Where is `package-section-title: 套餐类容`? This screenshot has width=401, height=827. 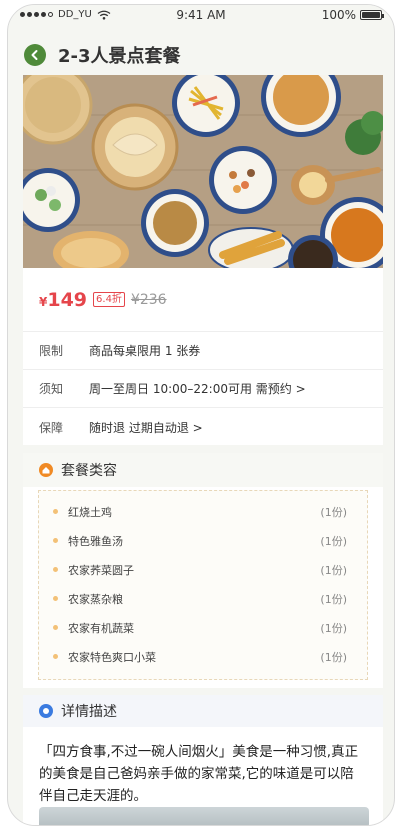 package-section-title: 套餐类容 is located at coordinates (89, 471).